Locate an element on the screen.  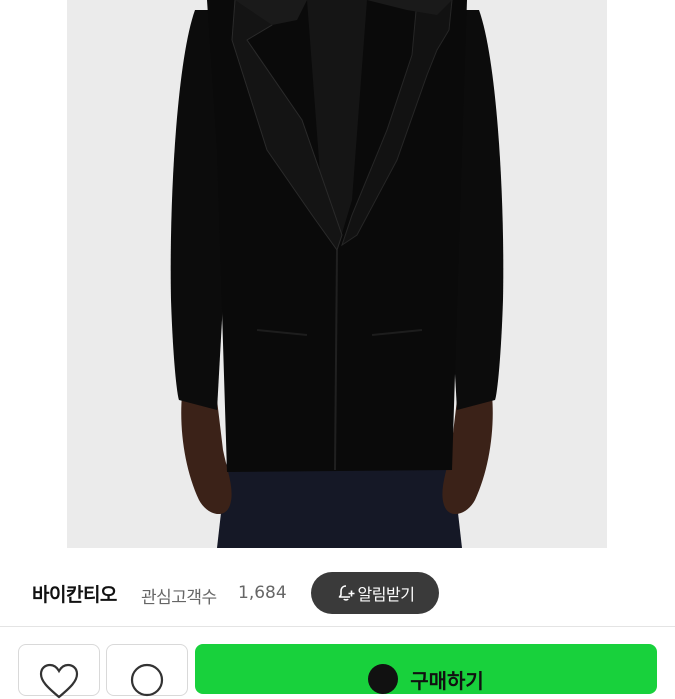
divider is located at coordinates (337, 626).